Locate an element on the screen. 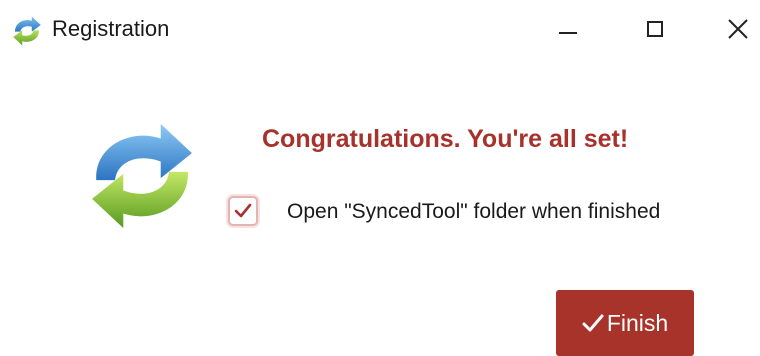 The height and width of the screenshot is (356, 760). close-button is located at coordinates (738, 29).